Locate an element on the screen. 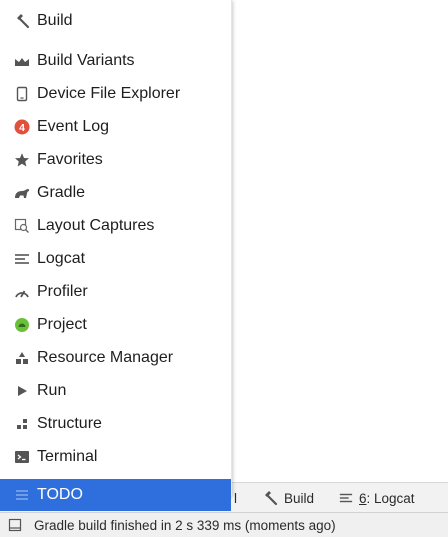 This screenshot has height=537, width=448. menu-item-label: Build Variants is located at coordinates (86, 60).